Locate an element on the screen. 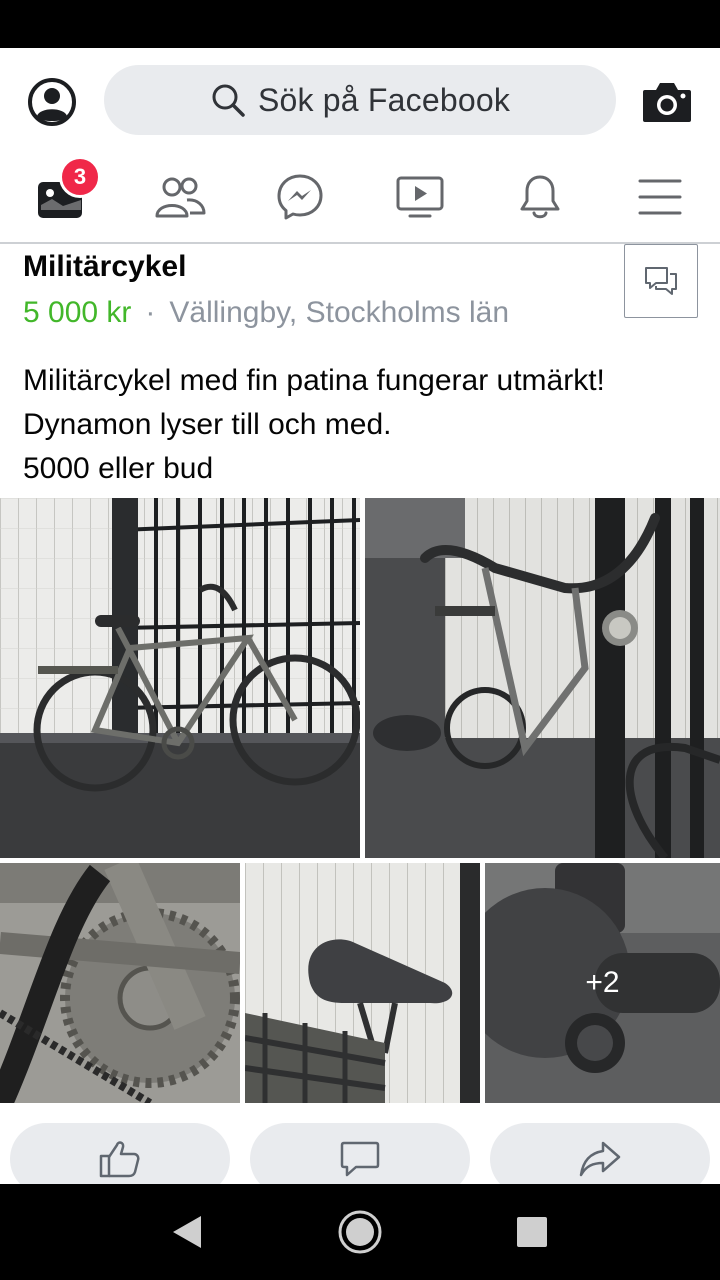  search-placeholder: Sök på Facebook is located at coordinates (384, 99).